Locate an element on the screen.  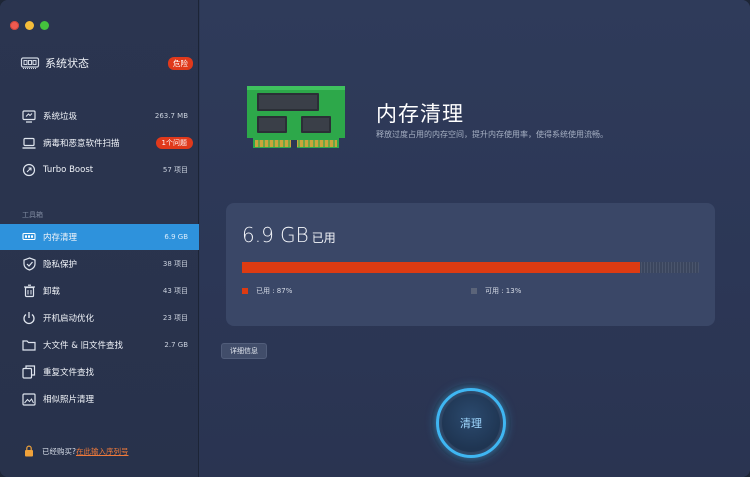
clean-button: 清理 is located at coordinates (471, 423).